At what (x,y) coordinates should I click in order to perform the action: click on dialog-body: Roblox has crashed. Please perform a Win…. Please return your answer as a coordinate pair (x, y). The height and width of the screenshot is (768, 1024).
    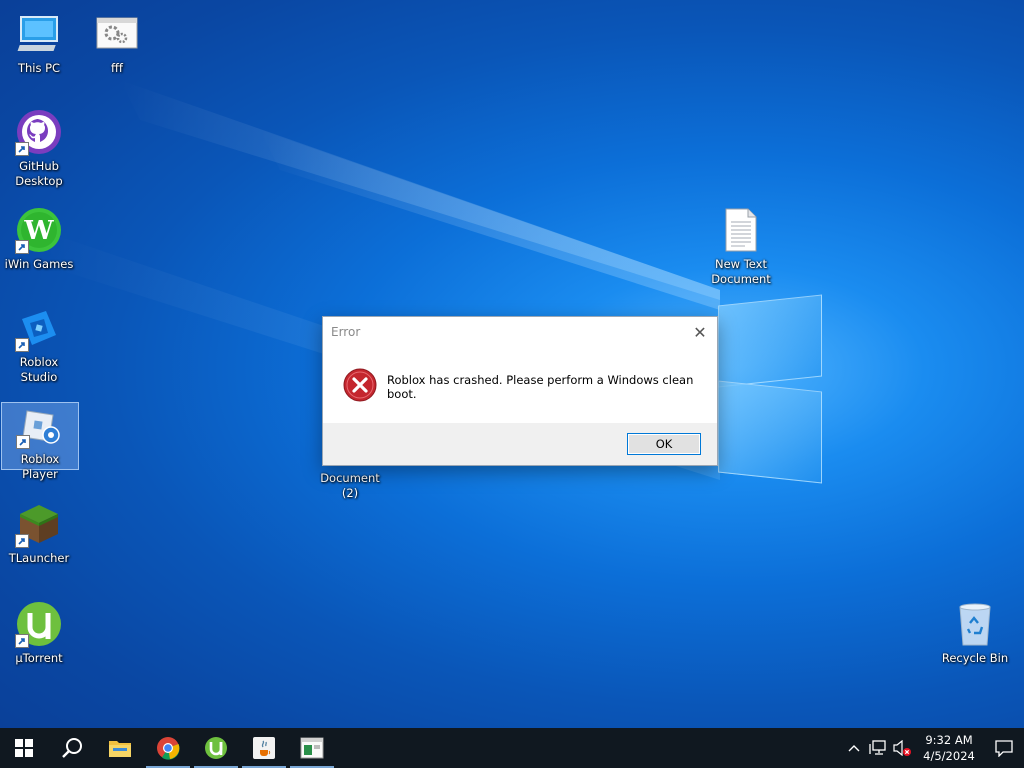
    Looking at the image, I should click on (525, 387).